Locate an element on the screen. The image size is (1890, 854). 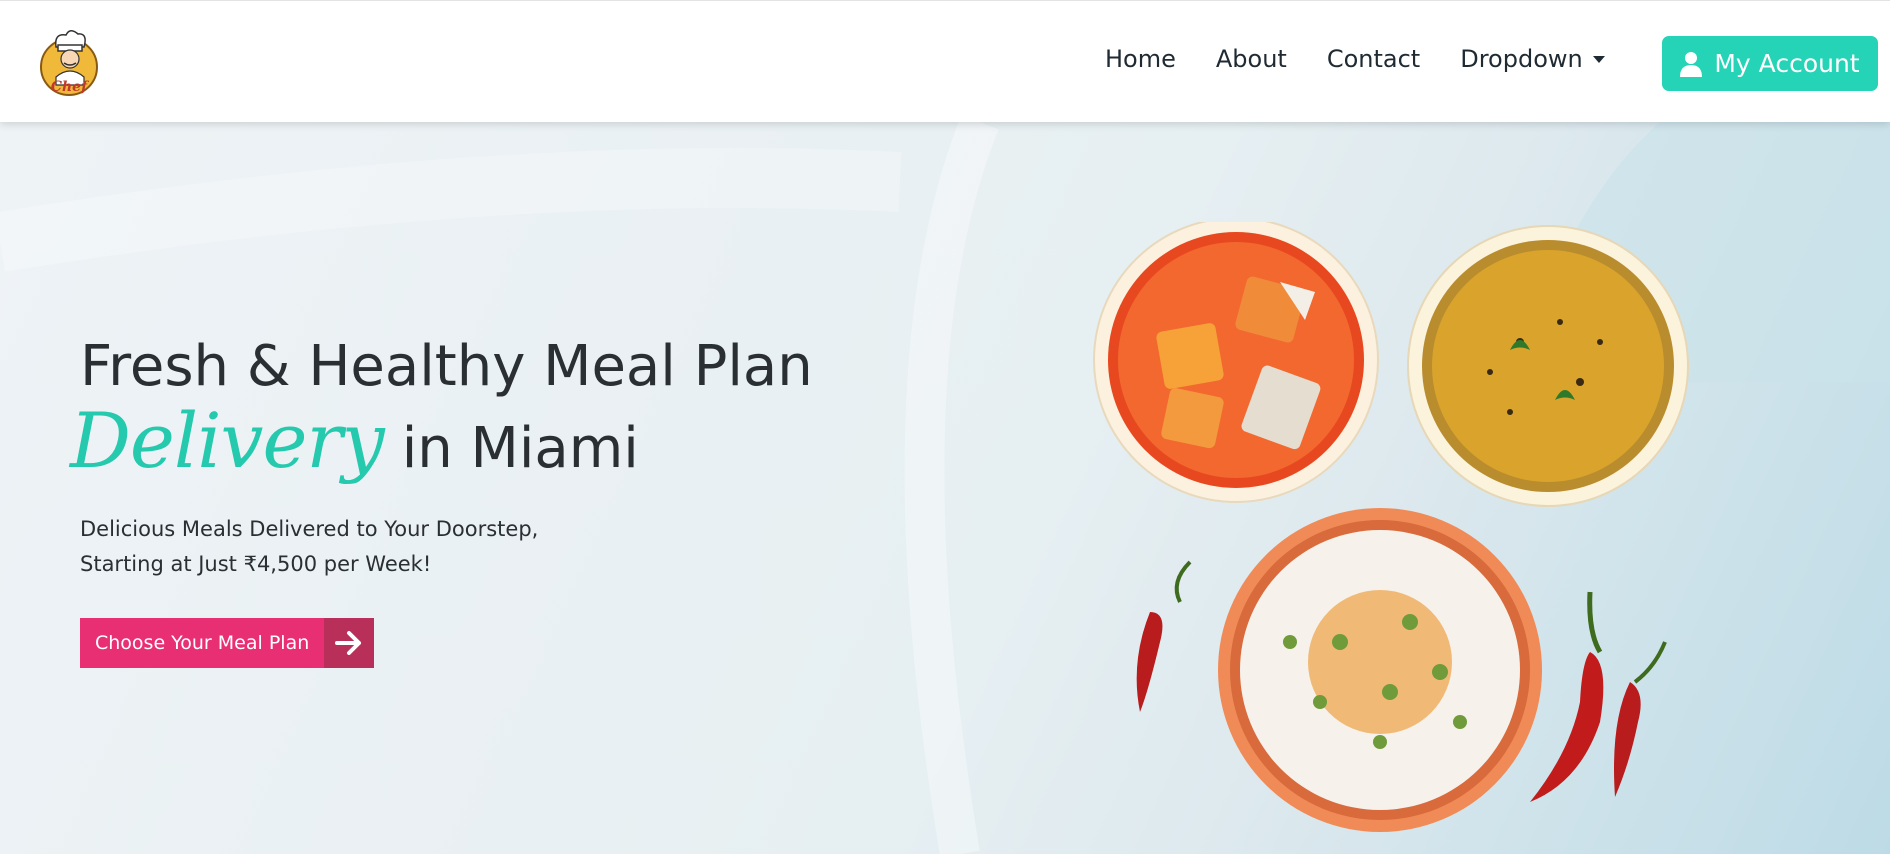
nav-dropdown: Dropdown is located at coordinates (1532, 59).